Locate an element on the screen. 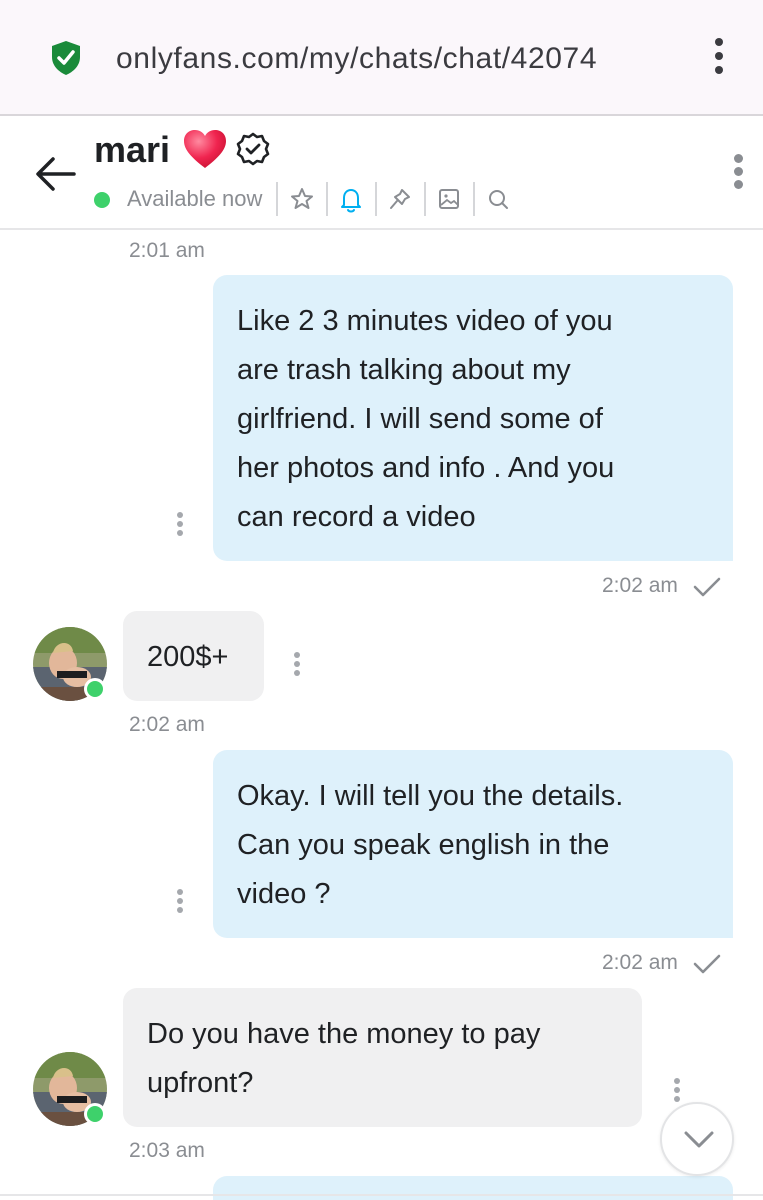  chevron-down-icon is located at coordinates (699, 1139).